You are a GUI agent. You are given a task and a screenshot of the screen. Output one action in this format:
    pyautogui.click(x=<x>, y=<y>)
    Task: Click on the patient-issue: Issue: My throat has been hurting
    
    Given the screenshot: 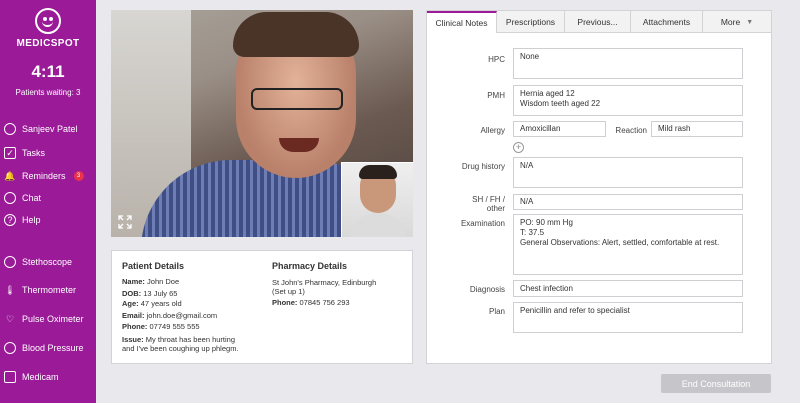 What is the action you would take?
    pyautogui.click(x=179, y=339)
    